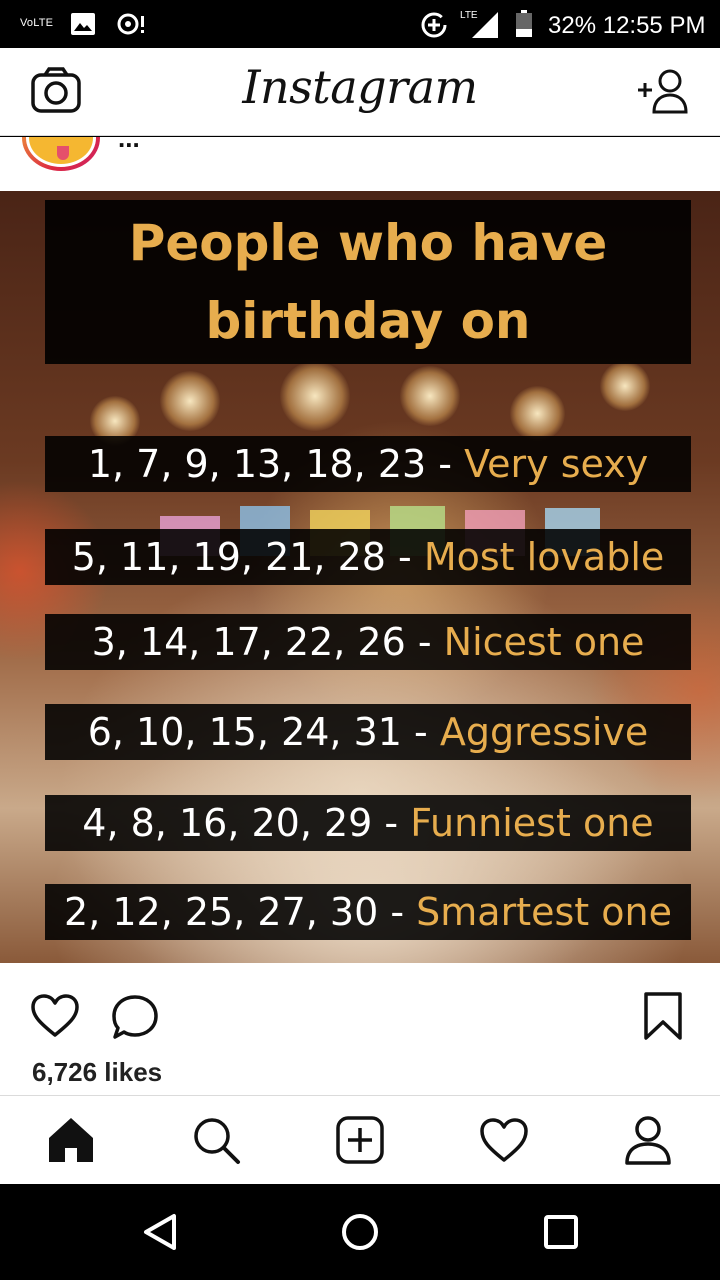 The image size is (720, 1280). What do you see at coordinates (227, 823) in the screenshot?
I see `birthday-days: 4, 8, 16, 20, 29` at bounding box center [227, 823].